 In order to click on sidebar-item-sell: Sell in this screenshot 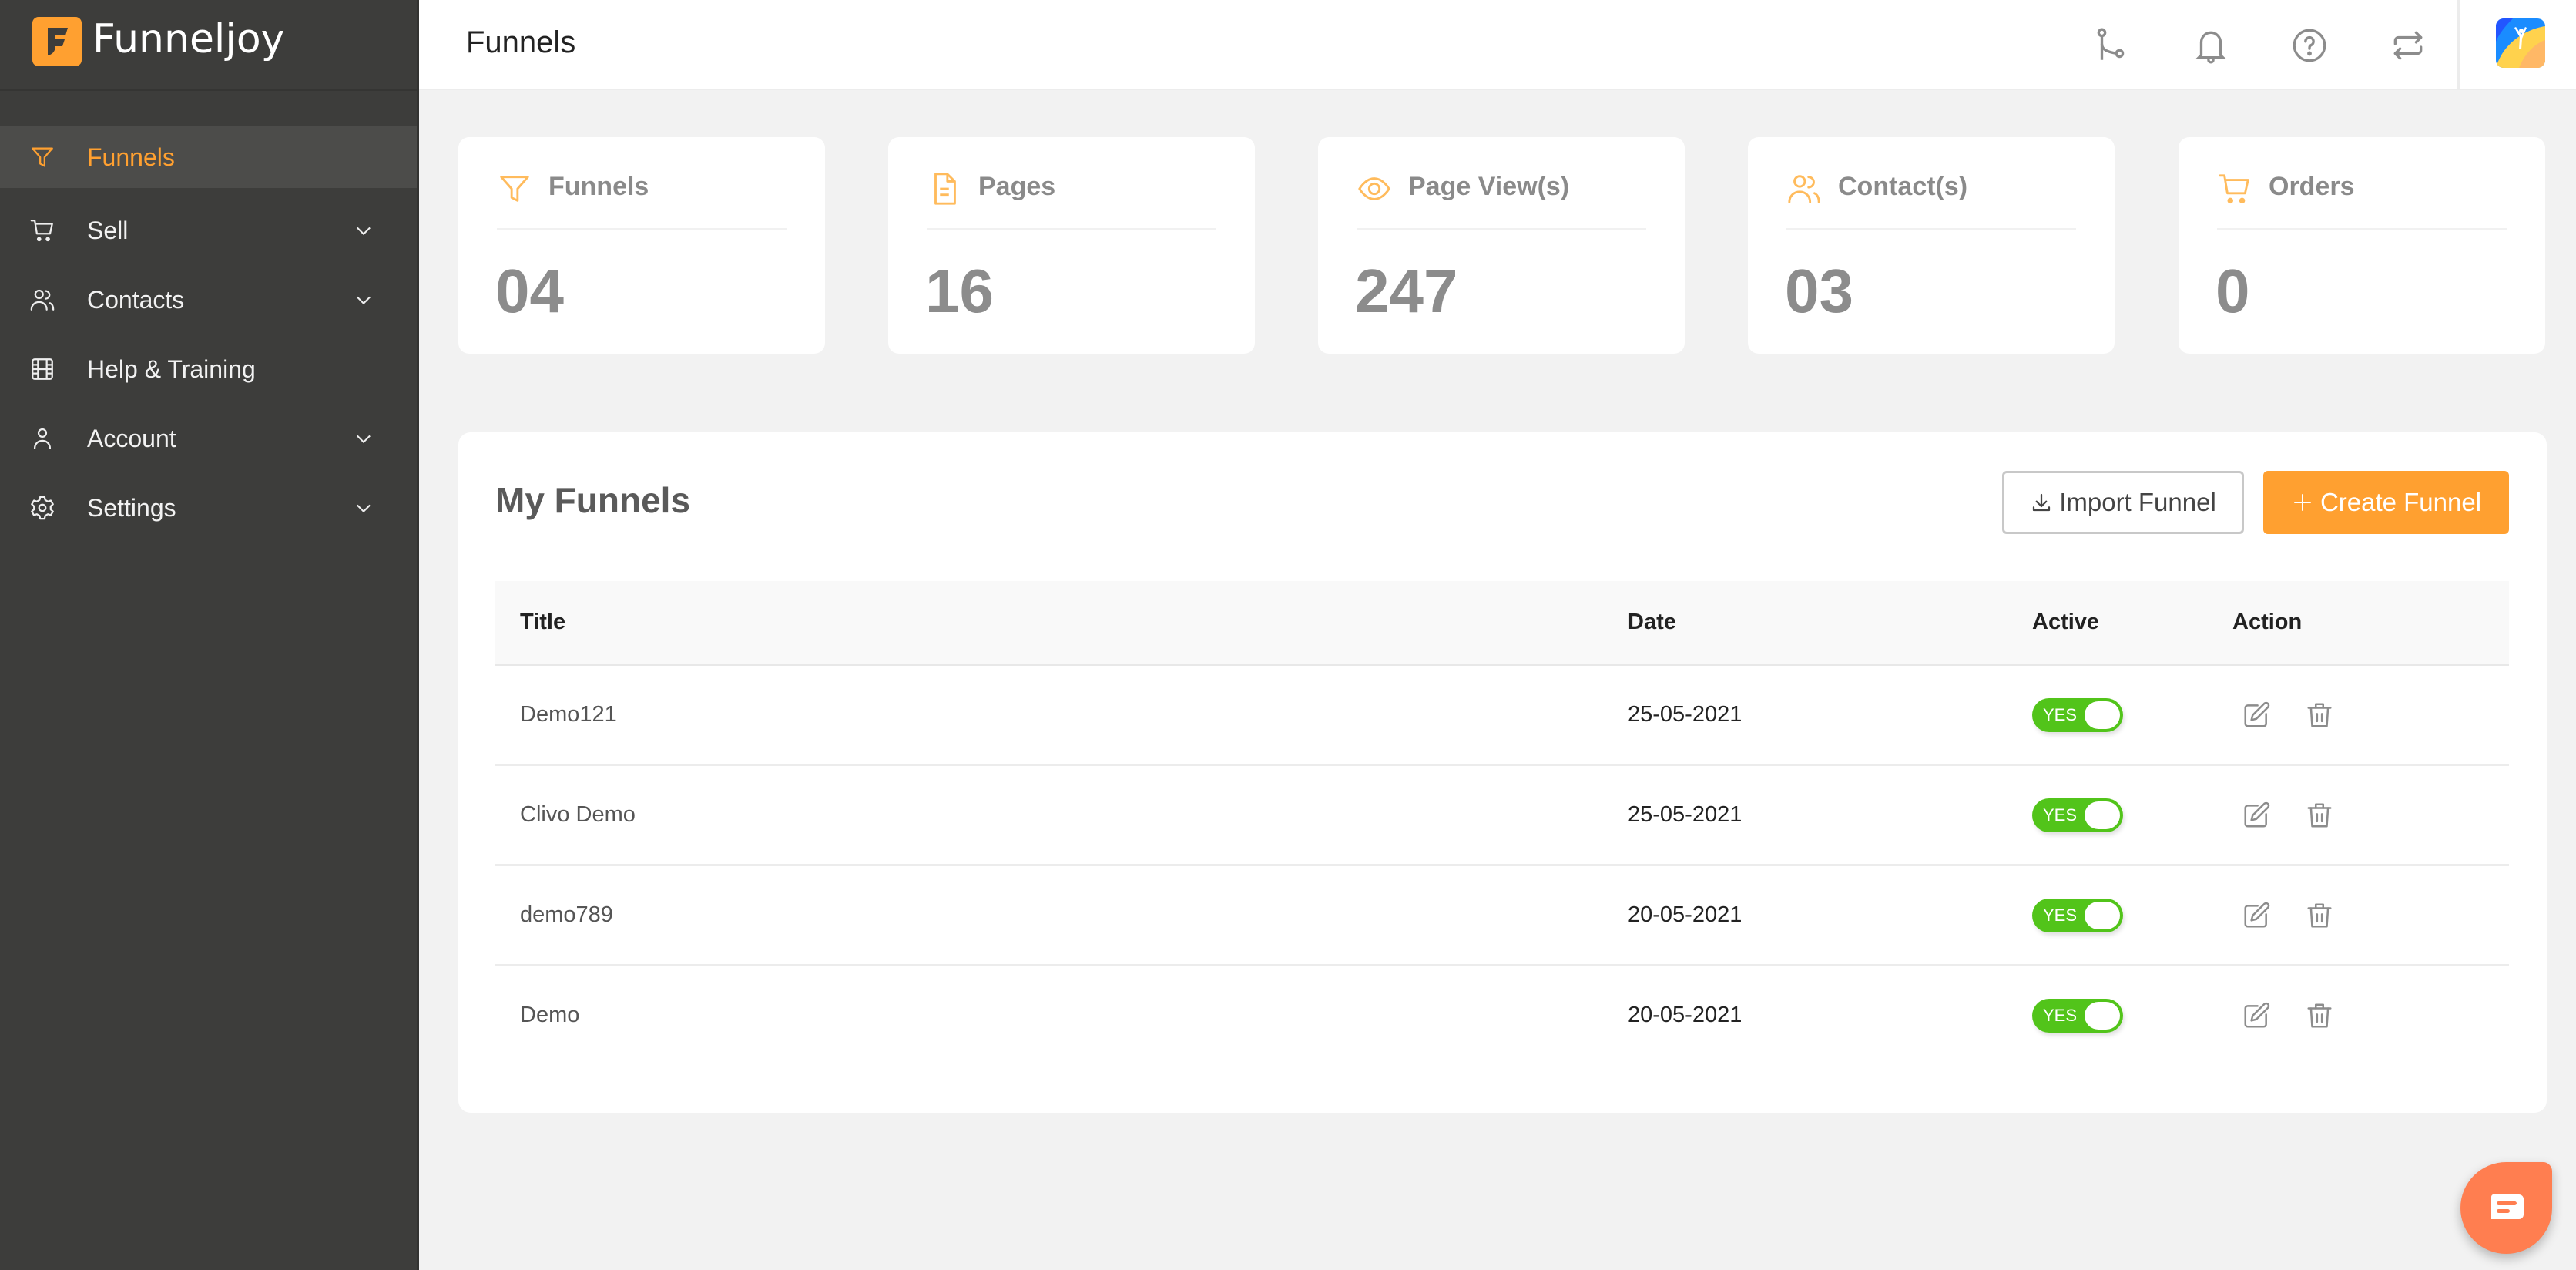, I will do `click(208, 231)`.